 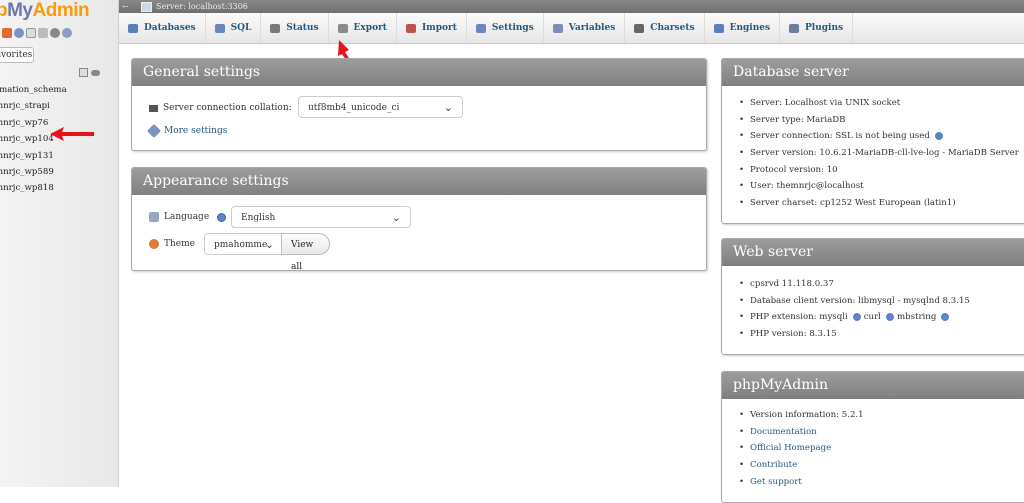 What do you see at coordinates (241, 28) in the screenshot?
I see `tab-label: SQL` at bounding box center [241, 28].